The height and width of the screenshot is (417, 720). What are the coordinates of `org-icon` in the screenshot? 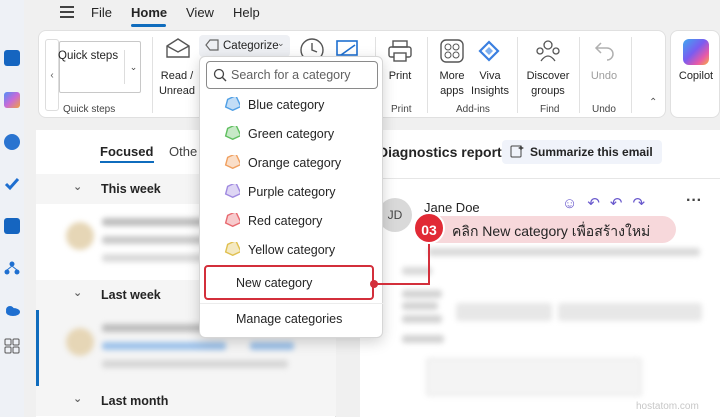 It's located at (12, 268).